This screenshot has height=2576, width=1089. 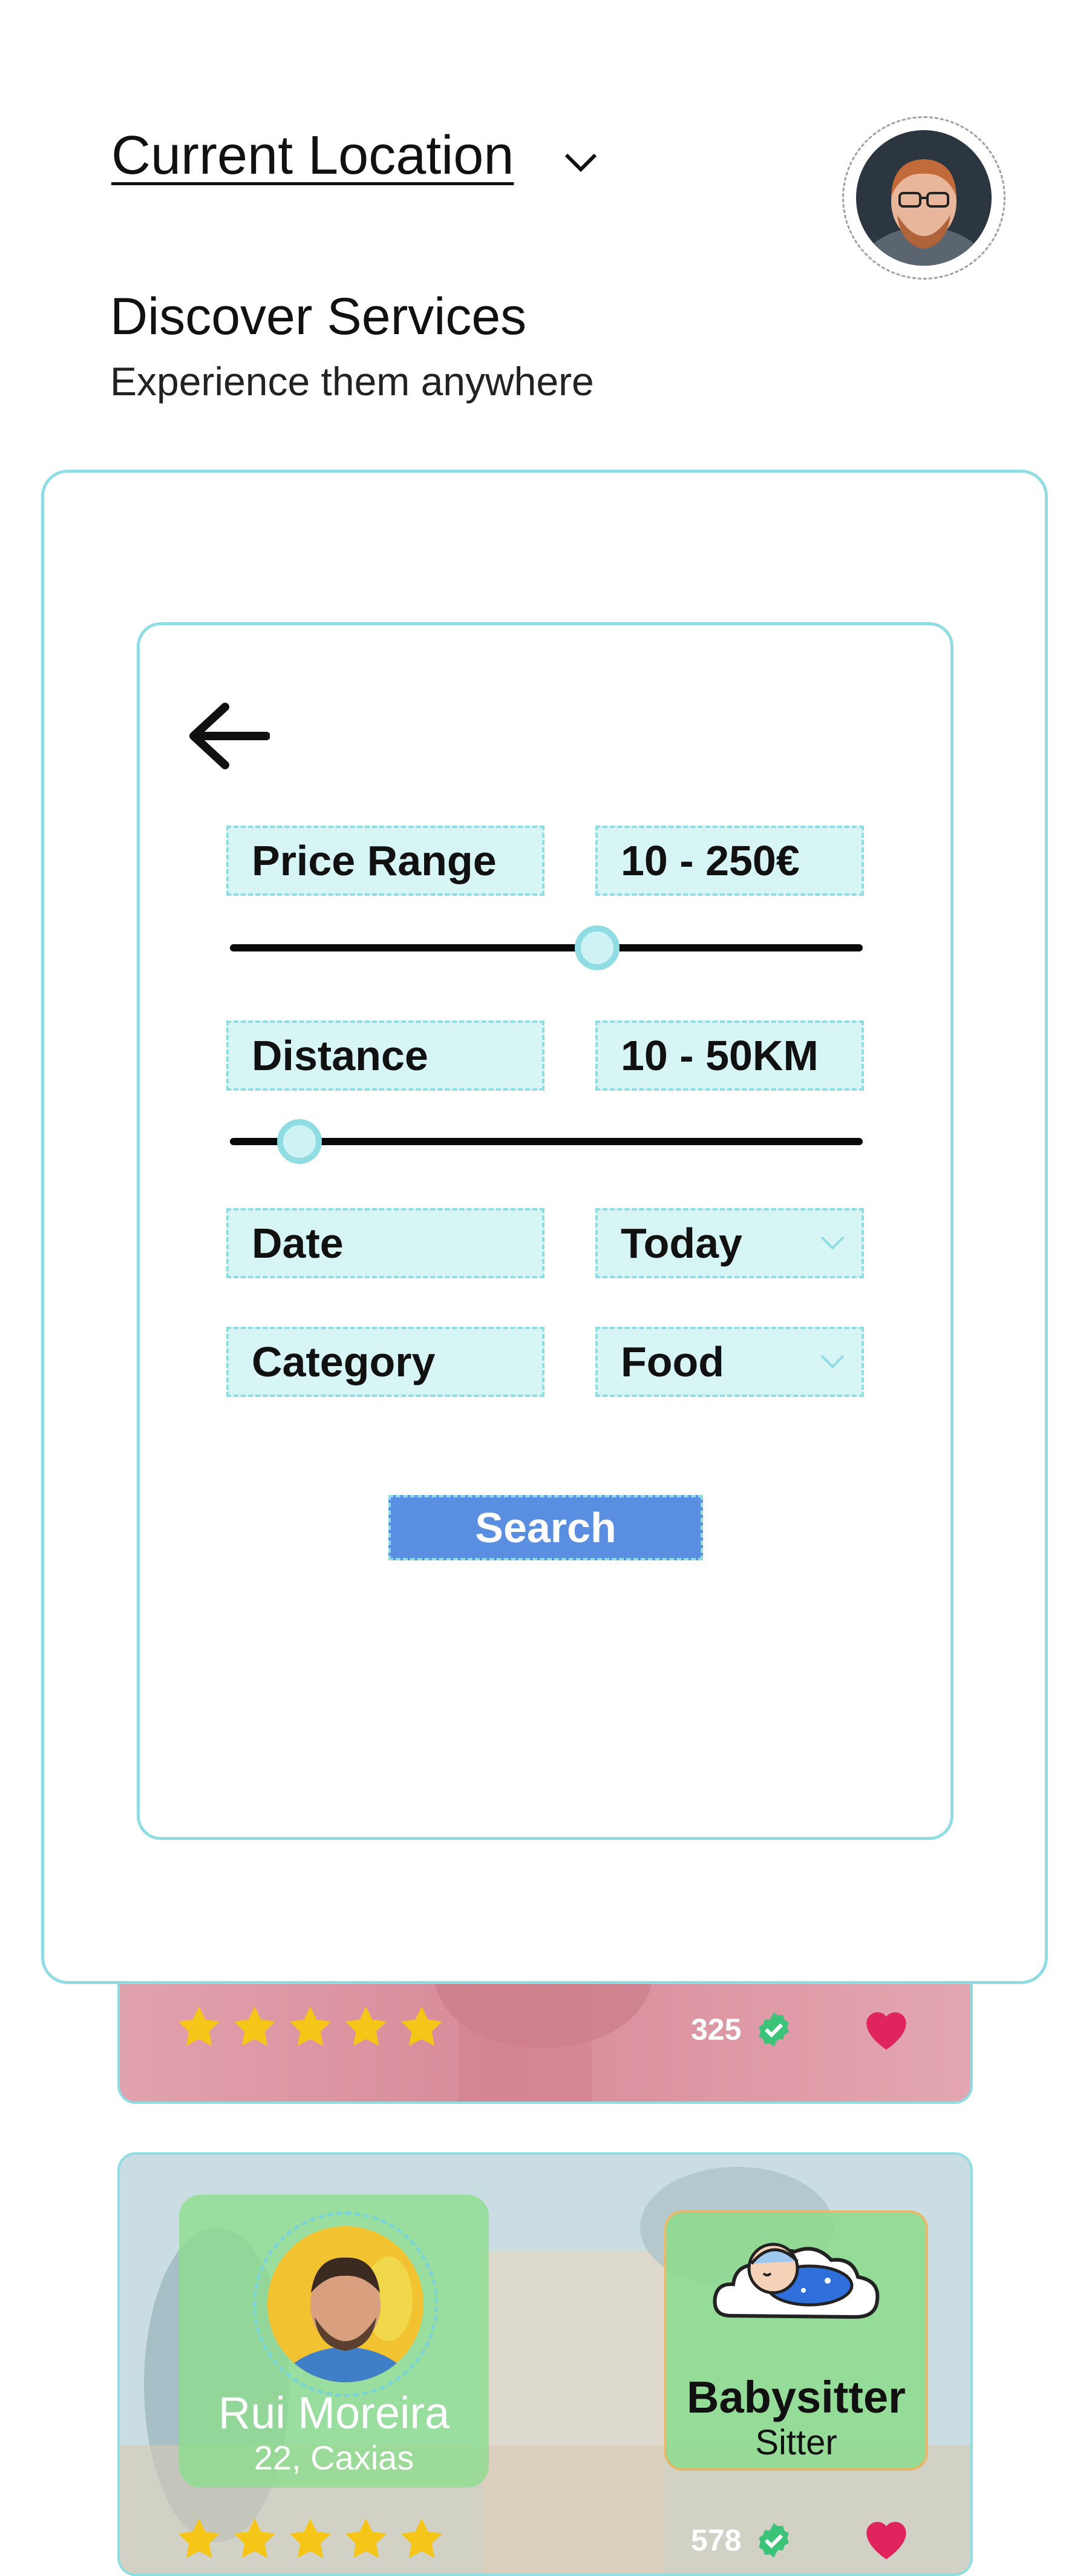 I want to click on provider-avatar, so click(x=345, y=2304).